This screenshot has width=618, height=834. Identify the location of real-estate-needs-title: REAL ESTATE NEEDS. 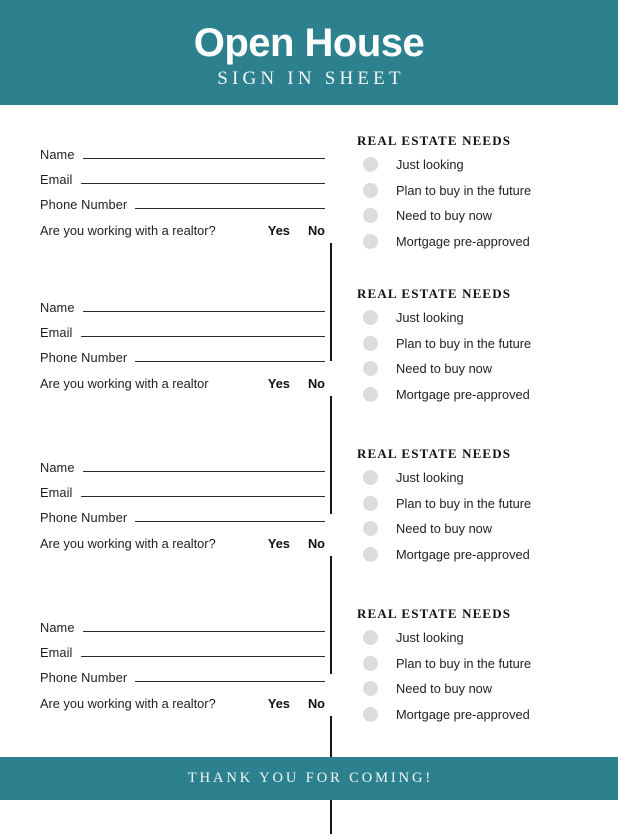
(434, 140).